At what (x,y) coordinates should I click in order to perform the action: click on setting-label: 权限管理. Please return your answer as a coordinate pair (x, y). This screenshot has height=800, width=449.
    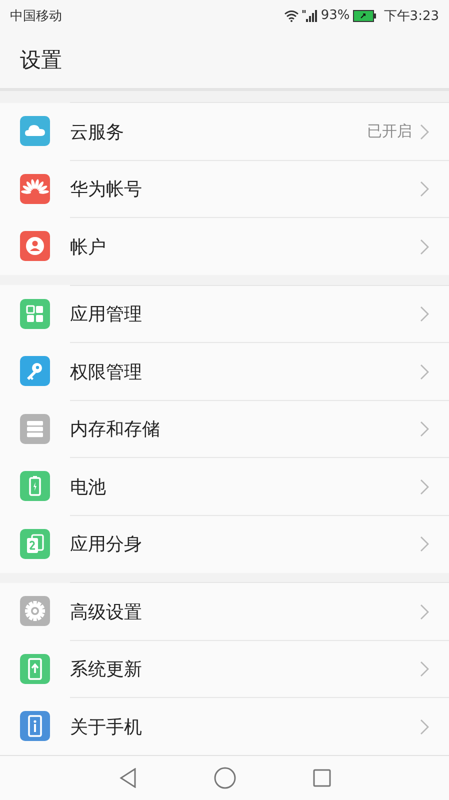
    Looking at the image, I should click on (245, 372).